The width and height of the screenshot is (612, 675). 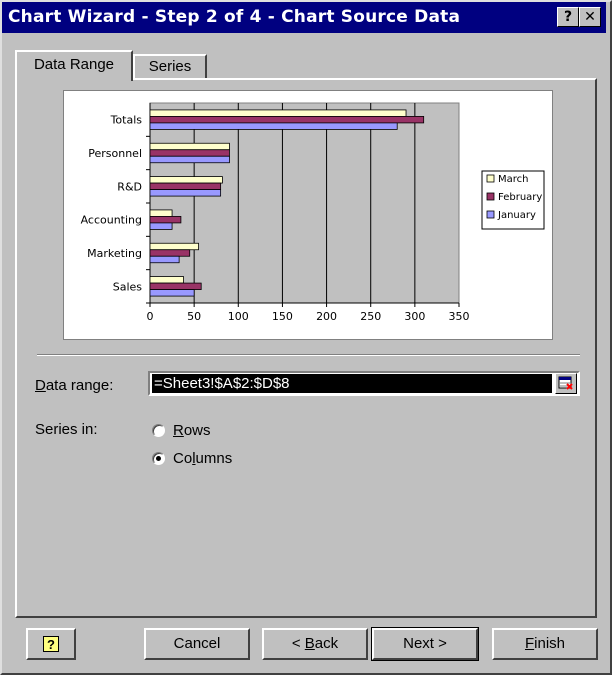 What do you see at coordinates (370, 316) in the screenshot?
I see `x-tick-label: 250` at bounding box center [370, 316].